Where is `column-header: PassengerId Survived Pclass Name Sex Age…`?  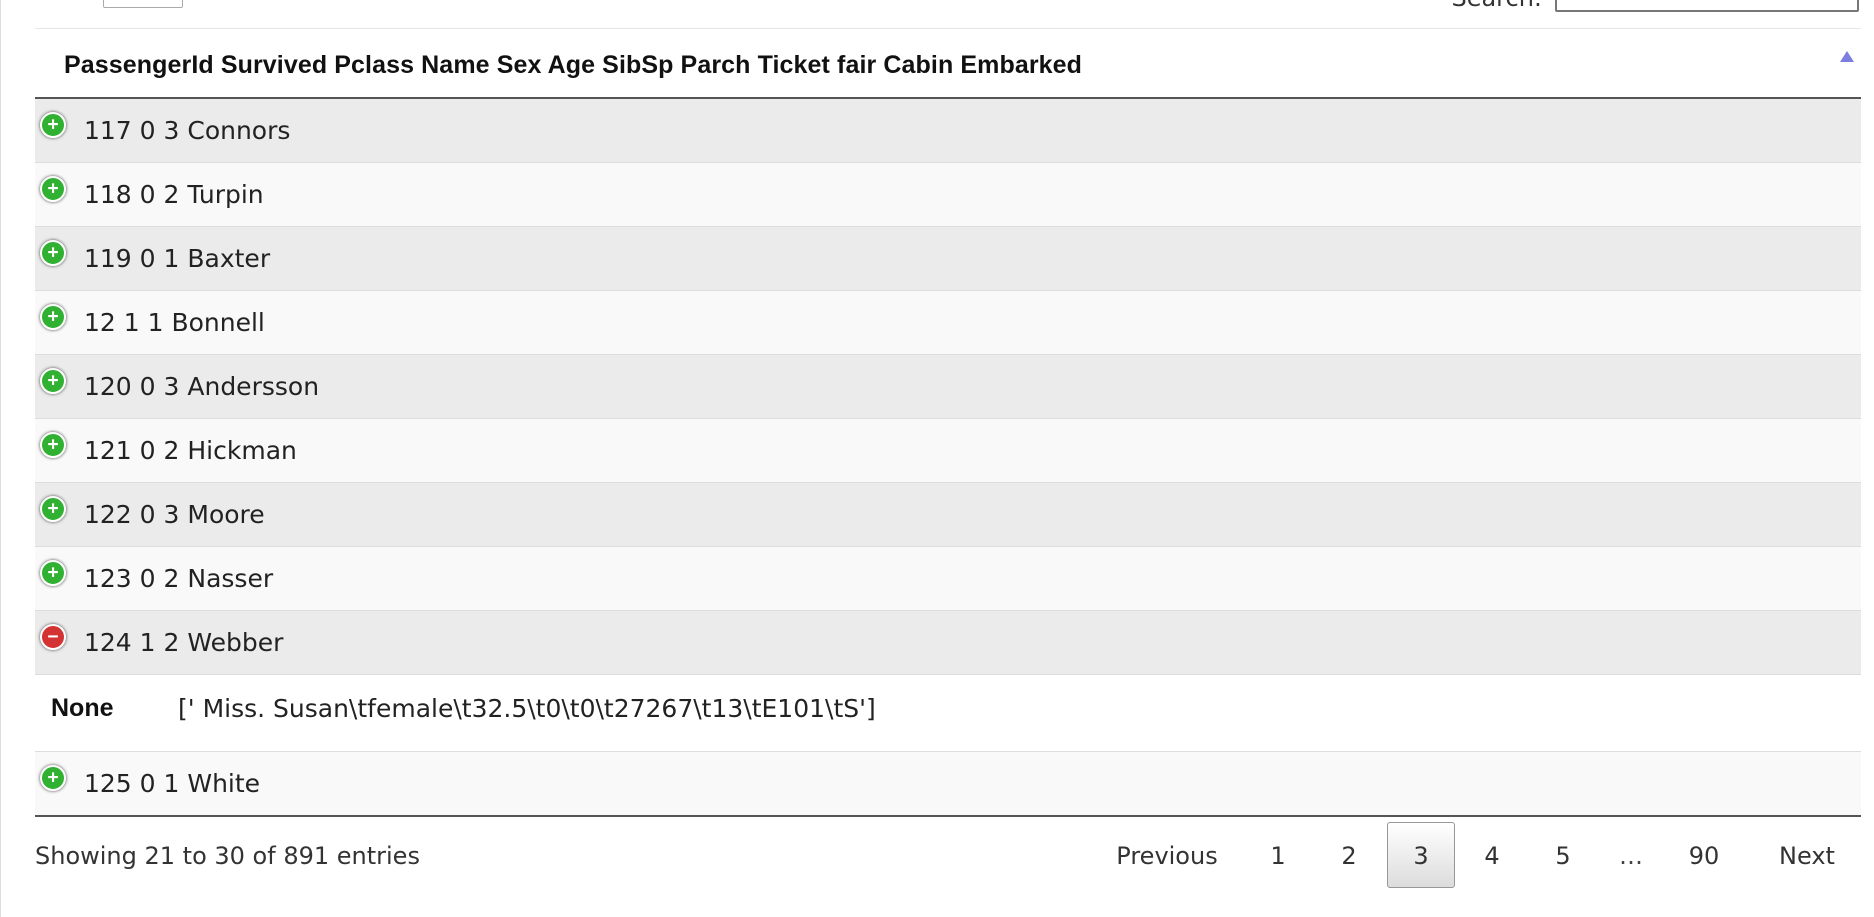 column-header: PassengerId Survived Pclass Name Sex Age… is located at coordinates (573, 65).